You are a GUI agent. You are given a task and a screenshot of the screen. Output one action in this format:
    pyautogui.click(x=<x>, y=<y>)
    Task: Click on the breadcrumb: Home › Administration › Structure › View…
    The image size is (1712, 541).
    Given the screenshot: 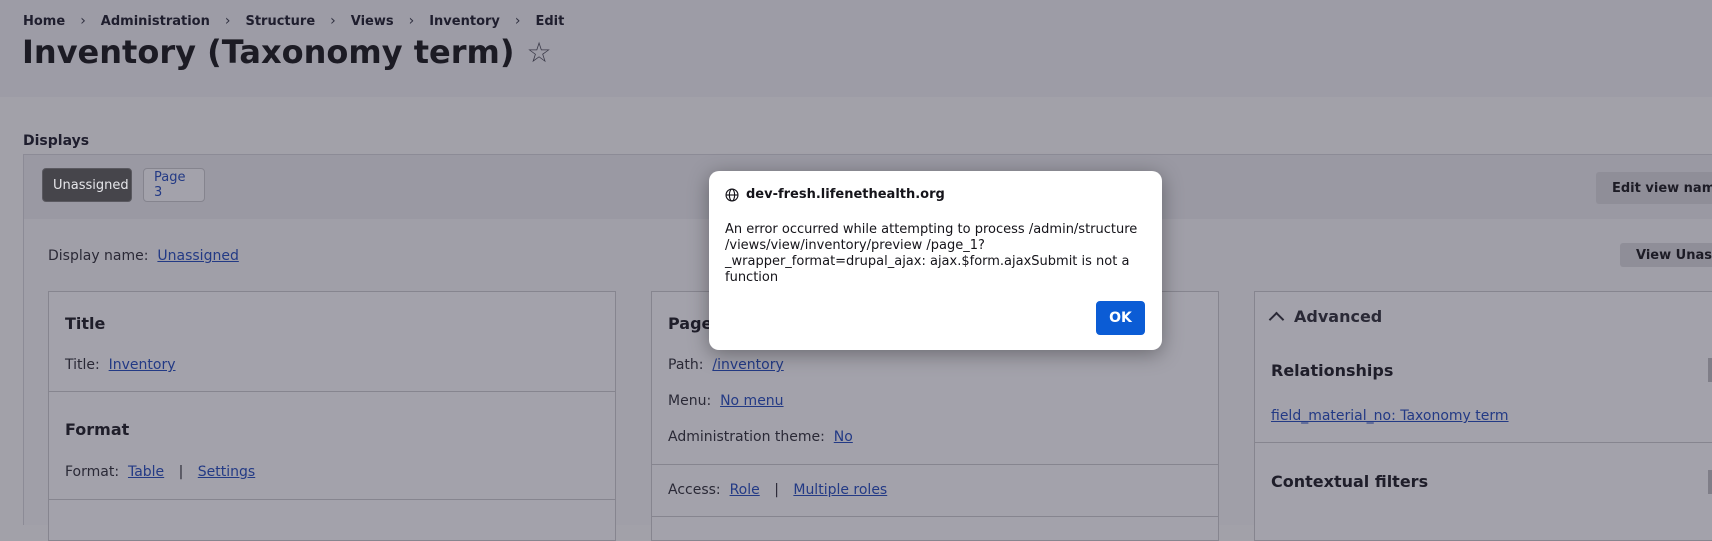 What is the action you would take?
    pyautogui.click(x=293, y=21)
    